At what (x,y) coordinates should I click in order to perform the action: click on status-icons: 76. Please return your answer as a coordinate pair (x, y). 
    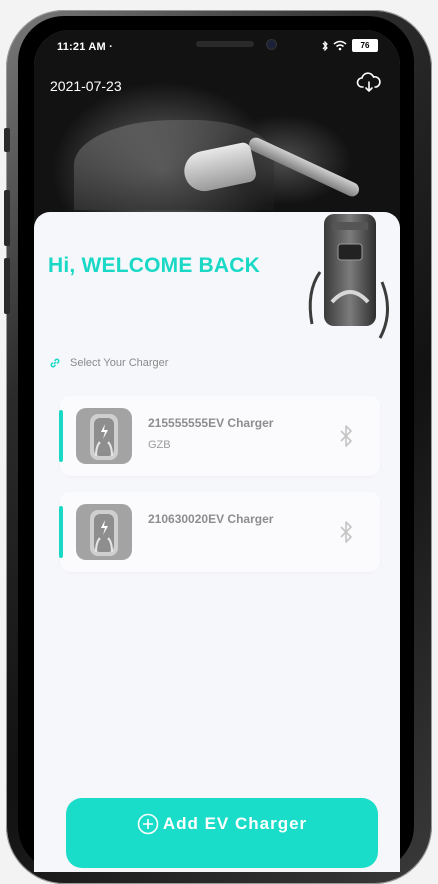
    Looking at the image, I should click on (350, 45).